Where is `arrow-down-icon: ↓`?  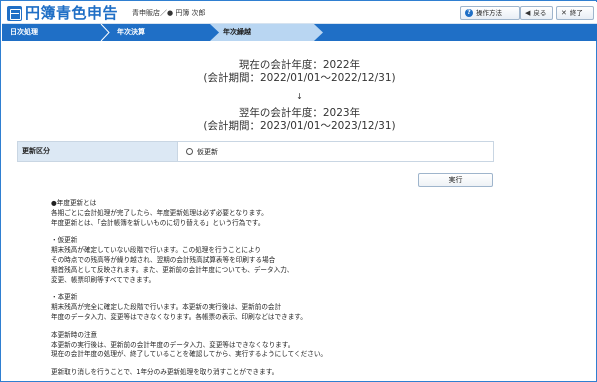 arrow-down-icon: ↓ is located at coordinates (299, 96).